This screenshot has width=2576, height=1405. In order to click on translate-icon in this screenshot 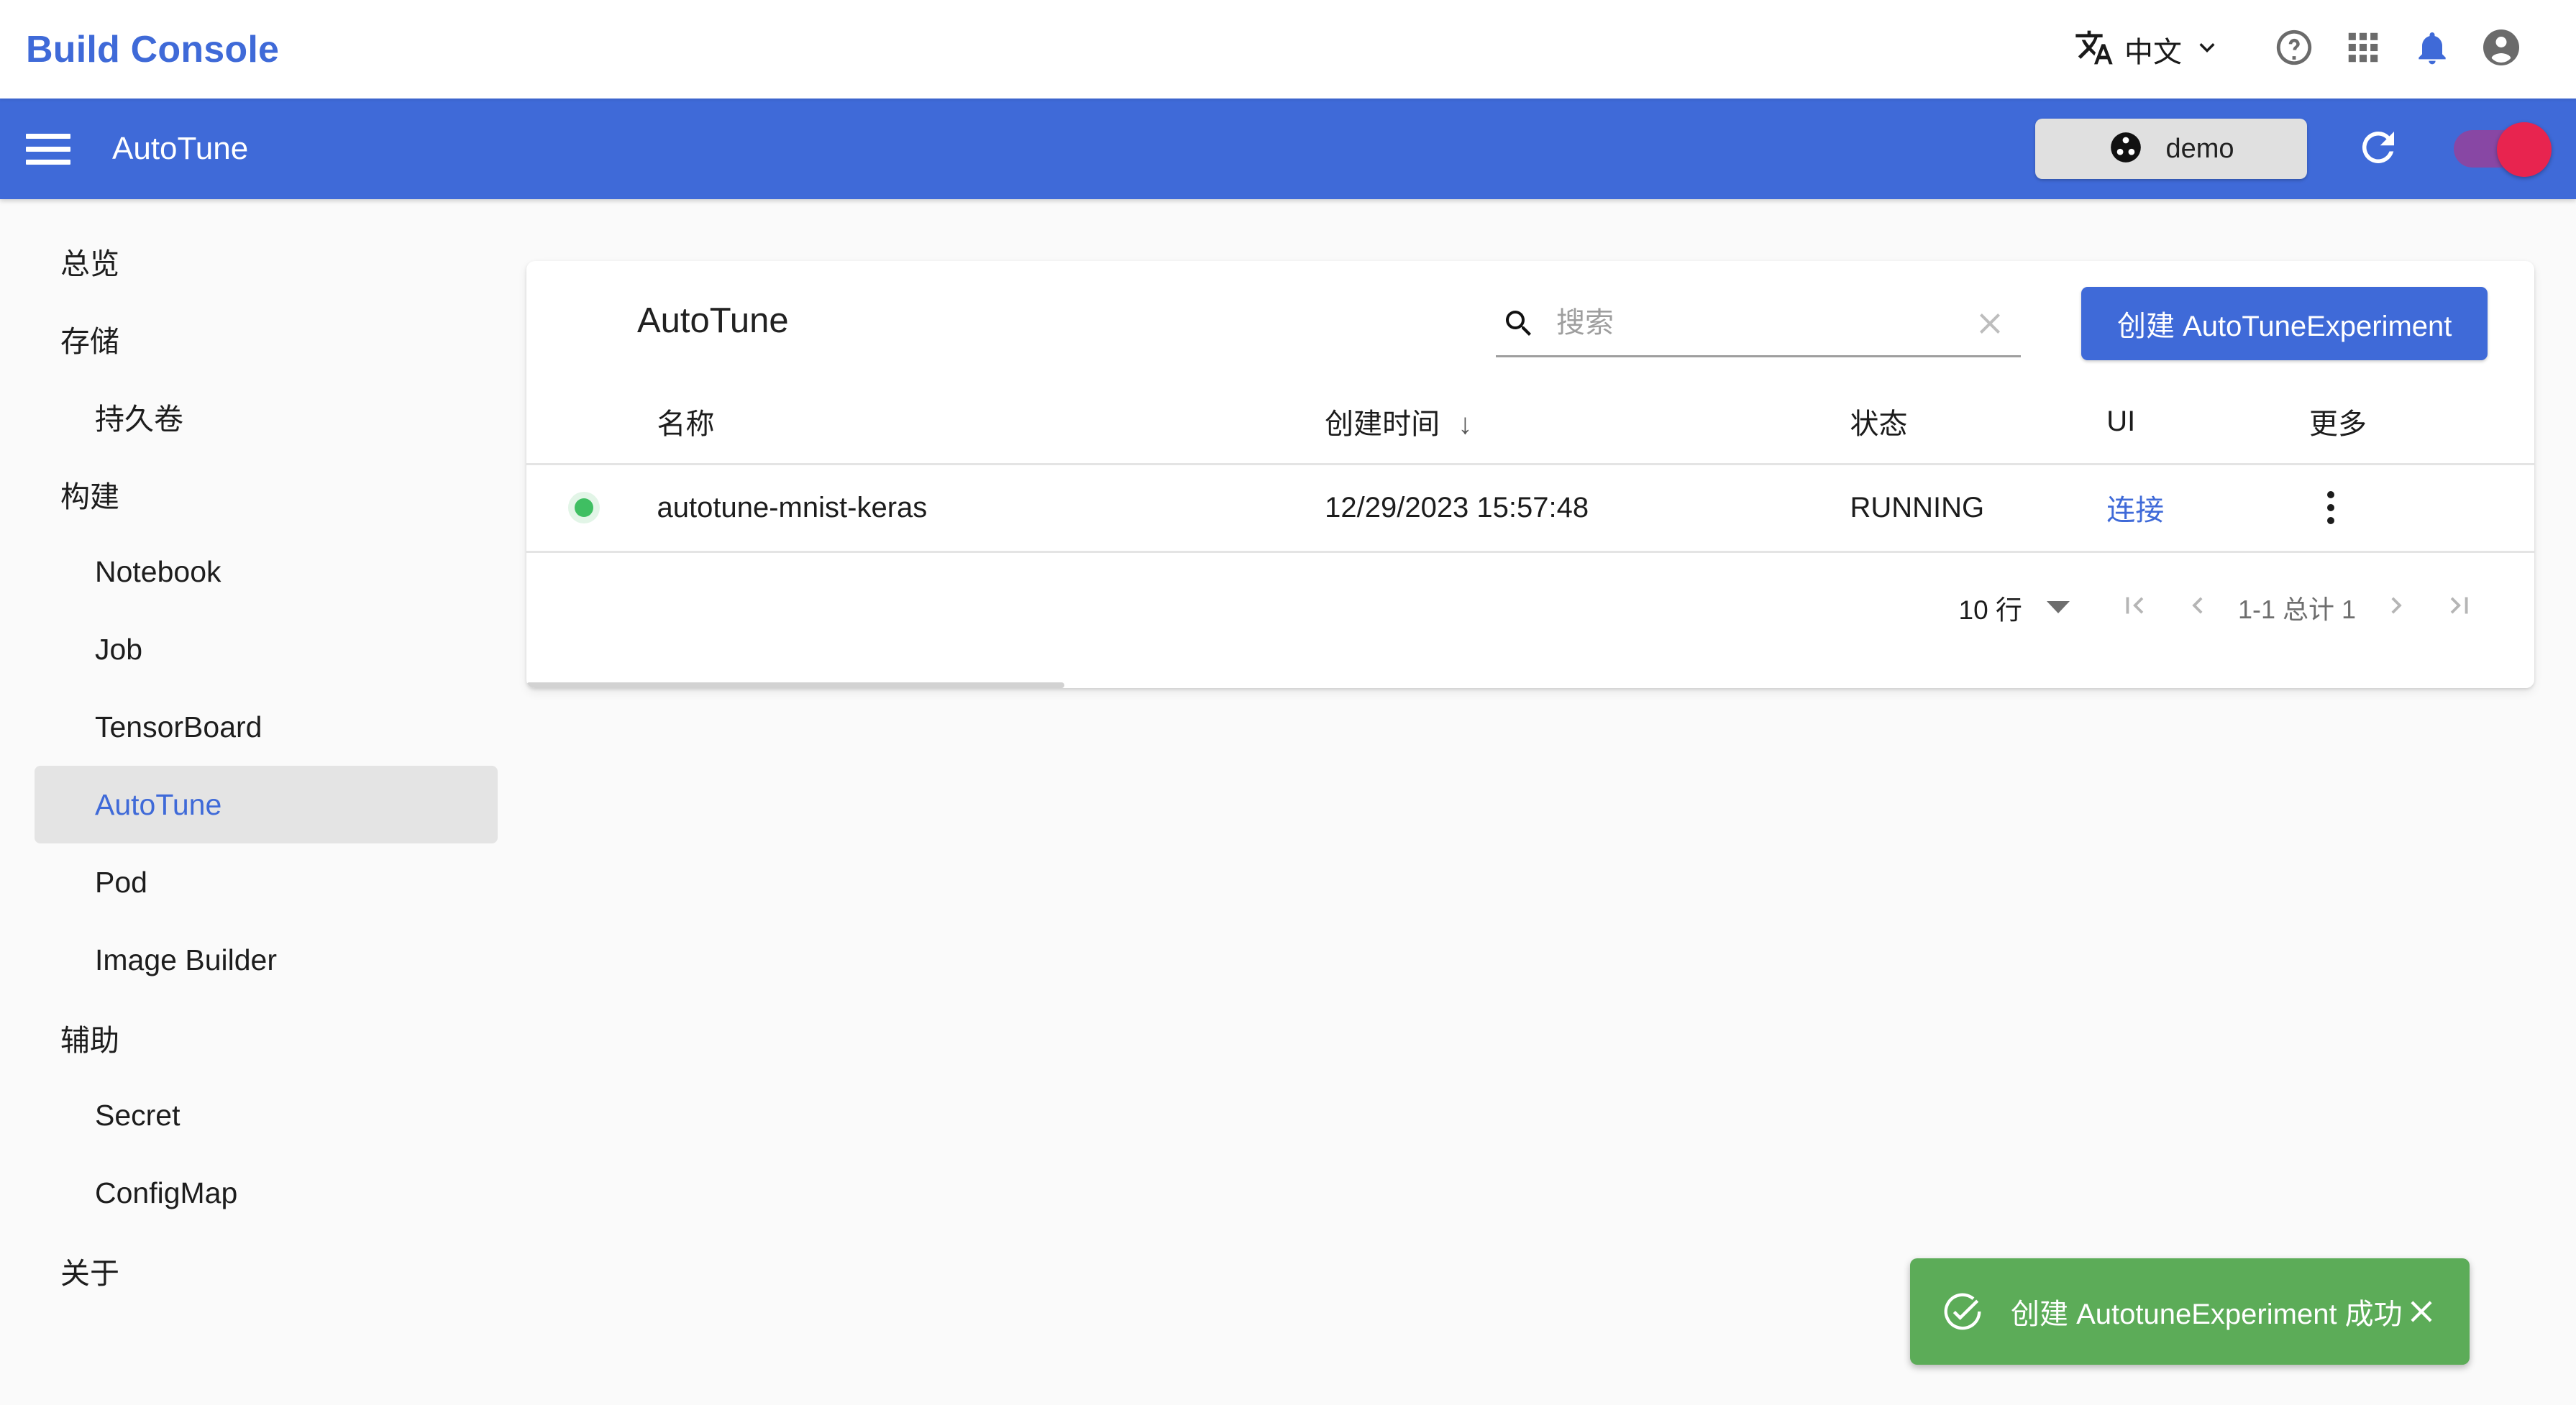, I will do `click(2094, 49)`.